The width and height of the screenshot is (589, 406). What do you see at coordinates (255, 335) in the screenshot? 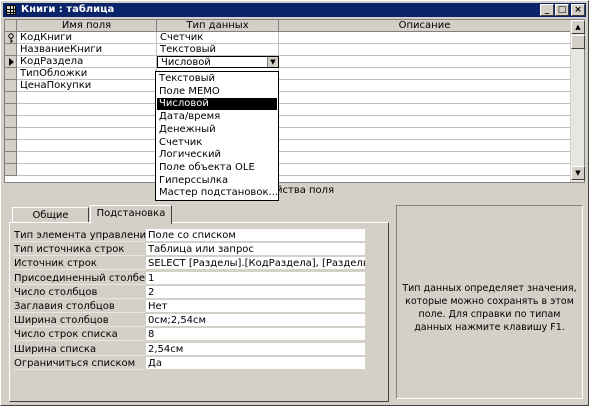
I see `property-value: 8` at bounding box center [255, 335].